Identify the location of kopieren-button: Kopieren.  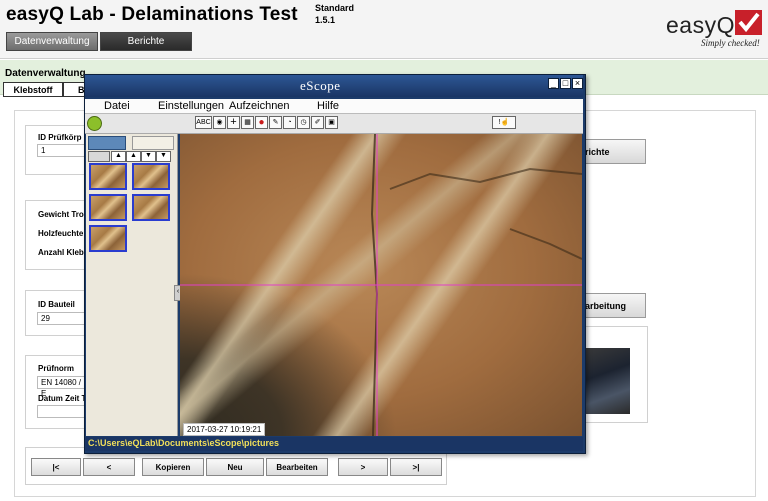
(173, 467).